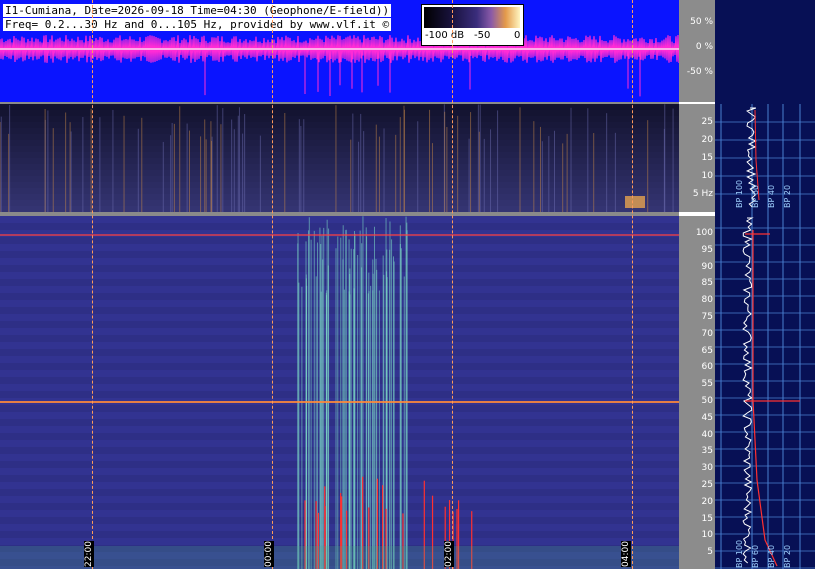  Describe the element at coordinates (626, 554) in the screenshot. I see `time-label: 04:00` at that location.